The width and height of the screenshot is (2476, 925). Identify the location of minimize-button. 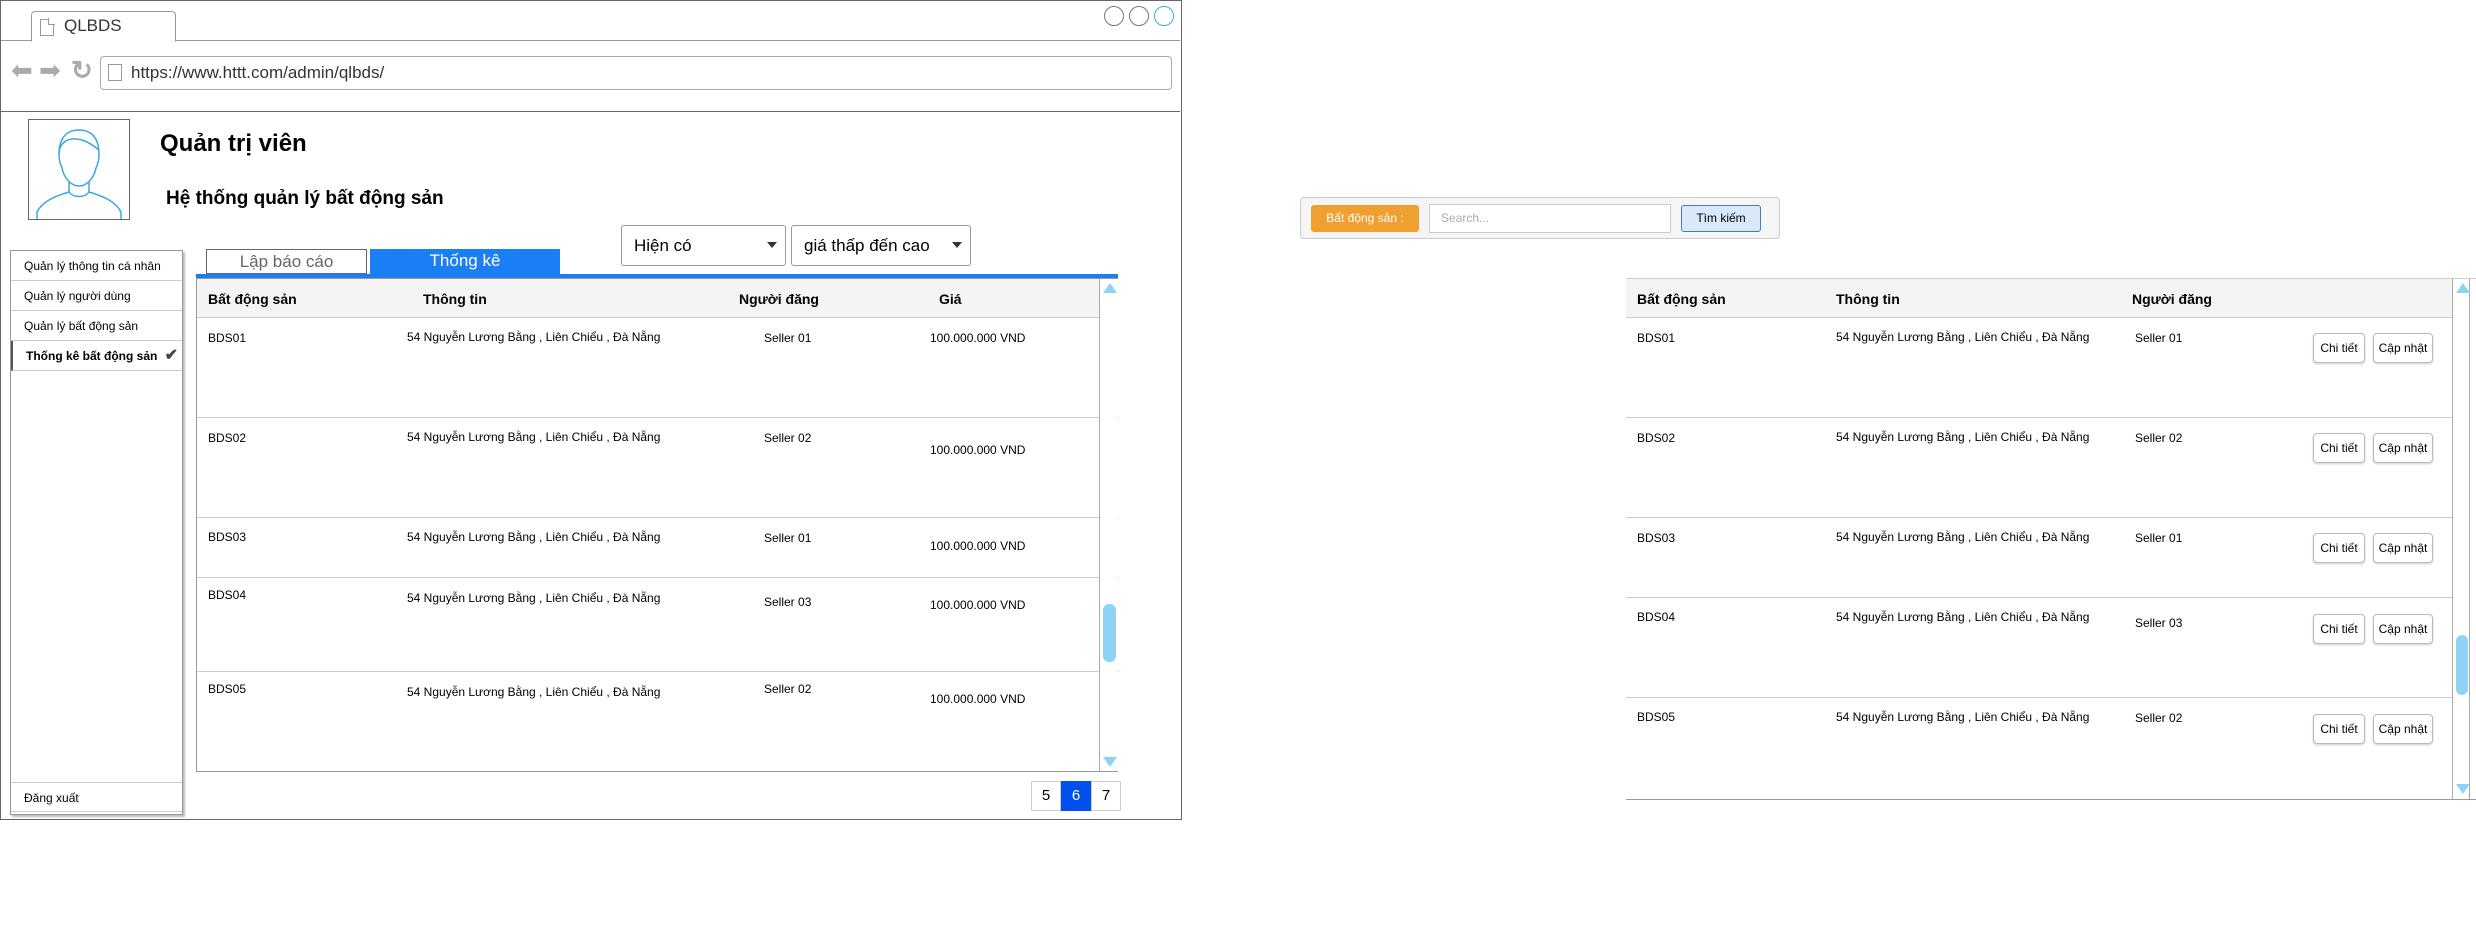
(1114, 16).